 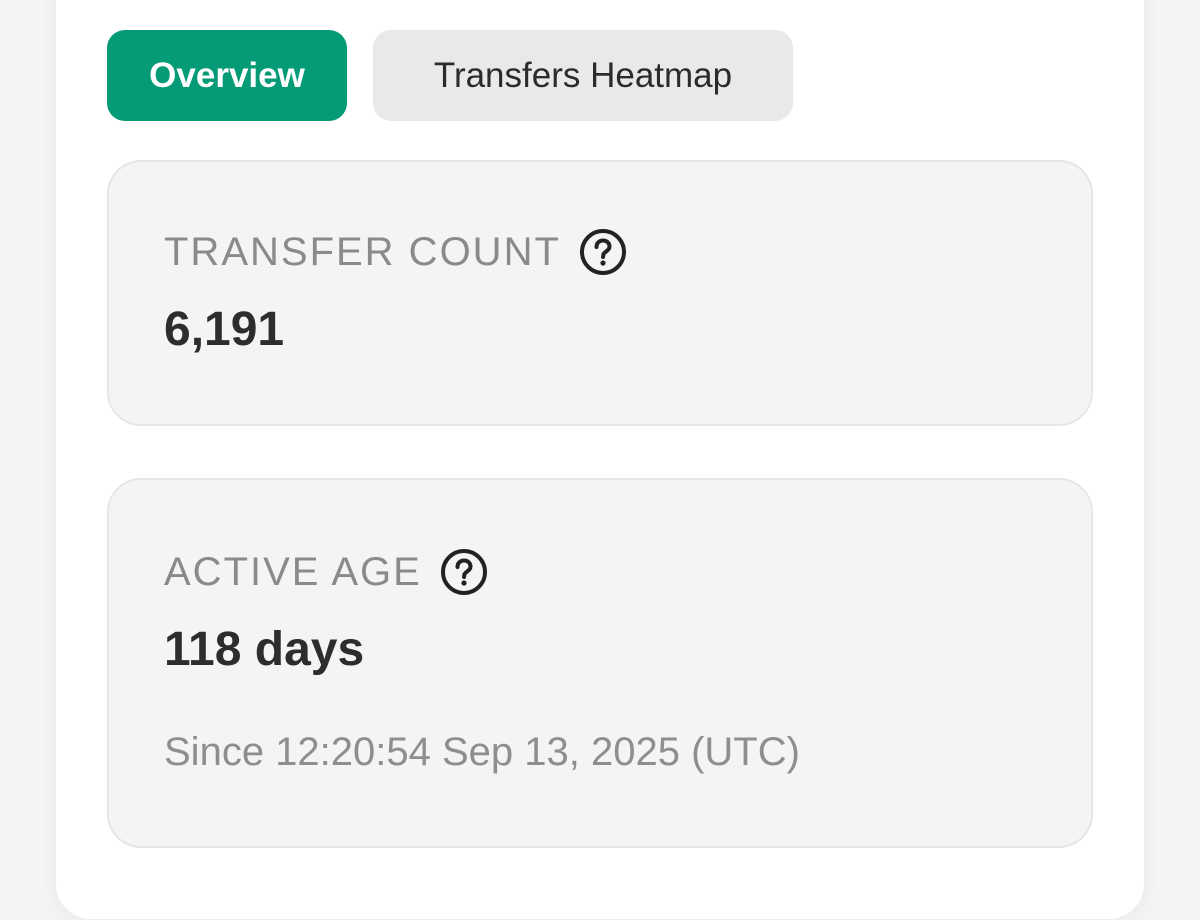 What do you see at coordinates (482, 752) in the screenshot?
I see `active-since-text: Since 12:20:54 Sep 13, 2025 (UTC)` at bounding box center [482, 752].